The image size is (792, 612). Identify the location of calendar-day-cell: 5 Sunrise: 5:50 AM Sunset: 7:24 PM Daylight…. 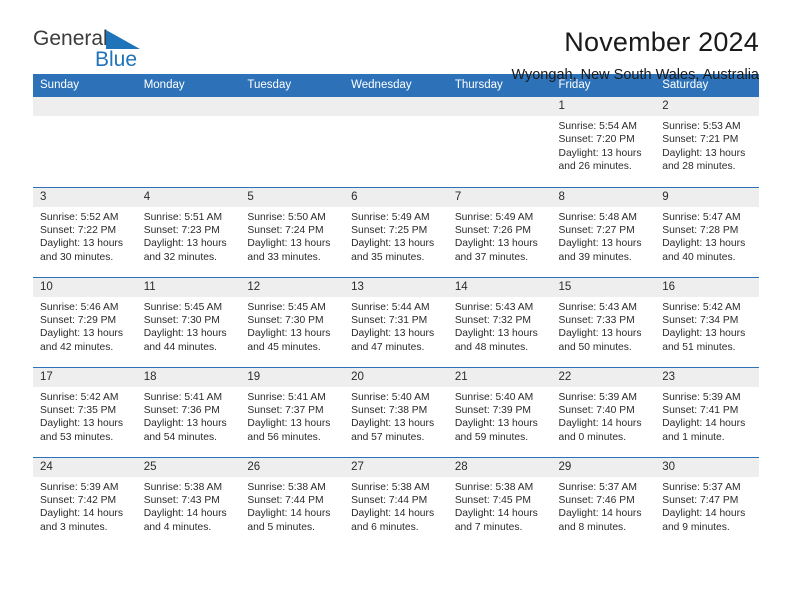
(292, 231).